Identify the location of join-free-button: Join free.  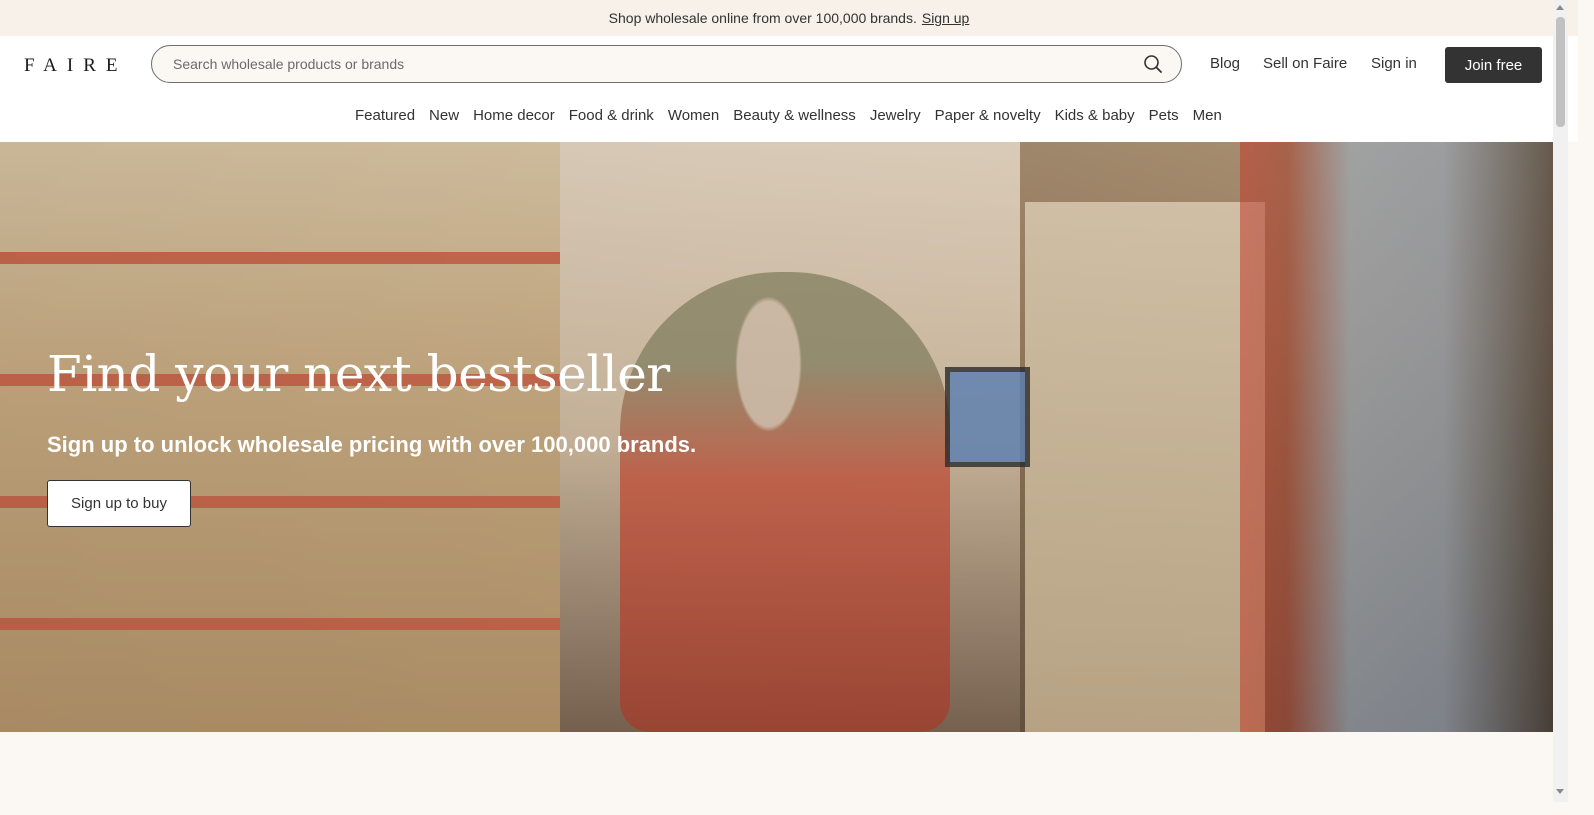
(1493, 65).